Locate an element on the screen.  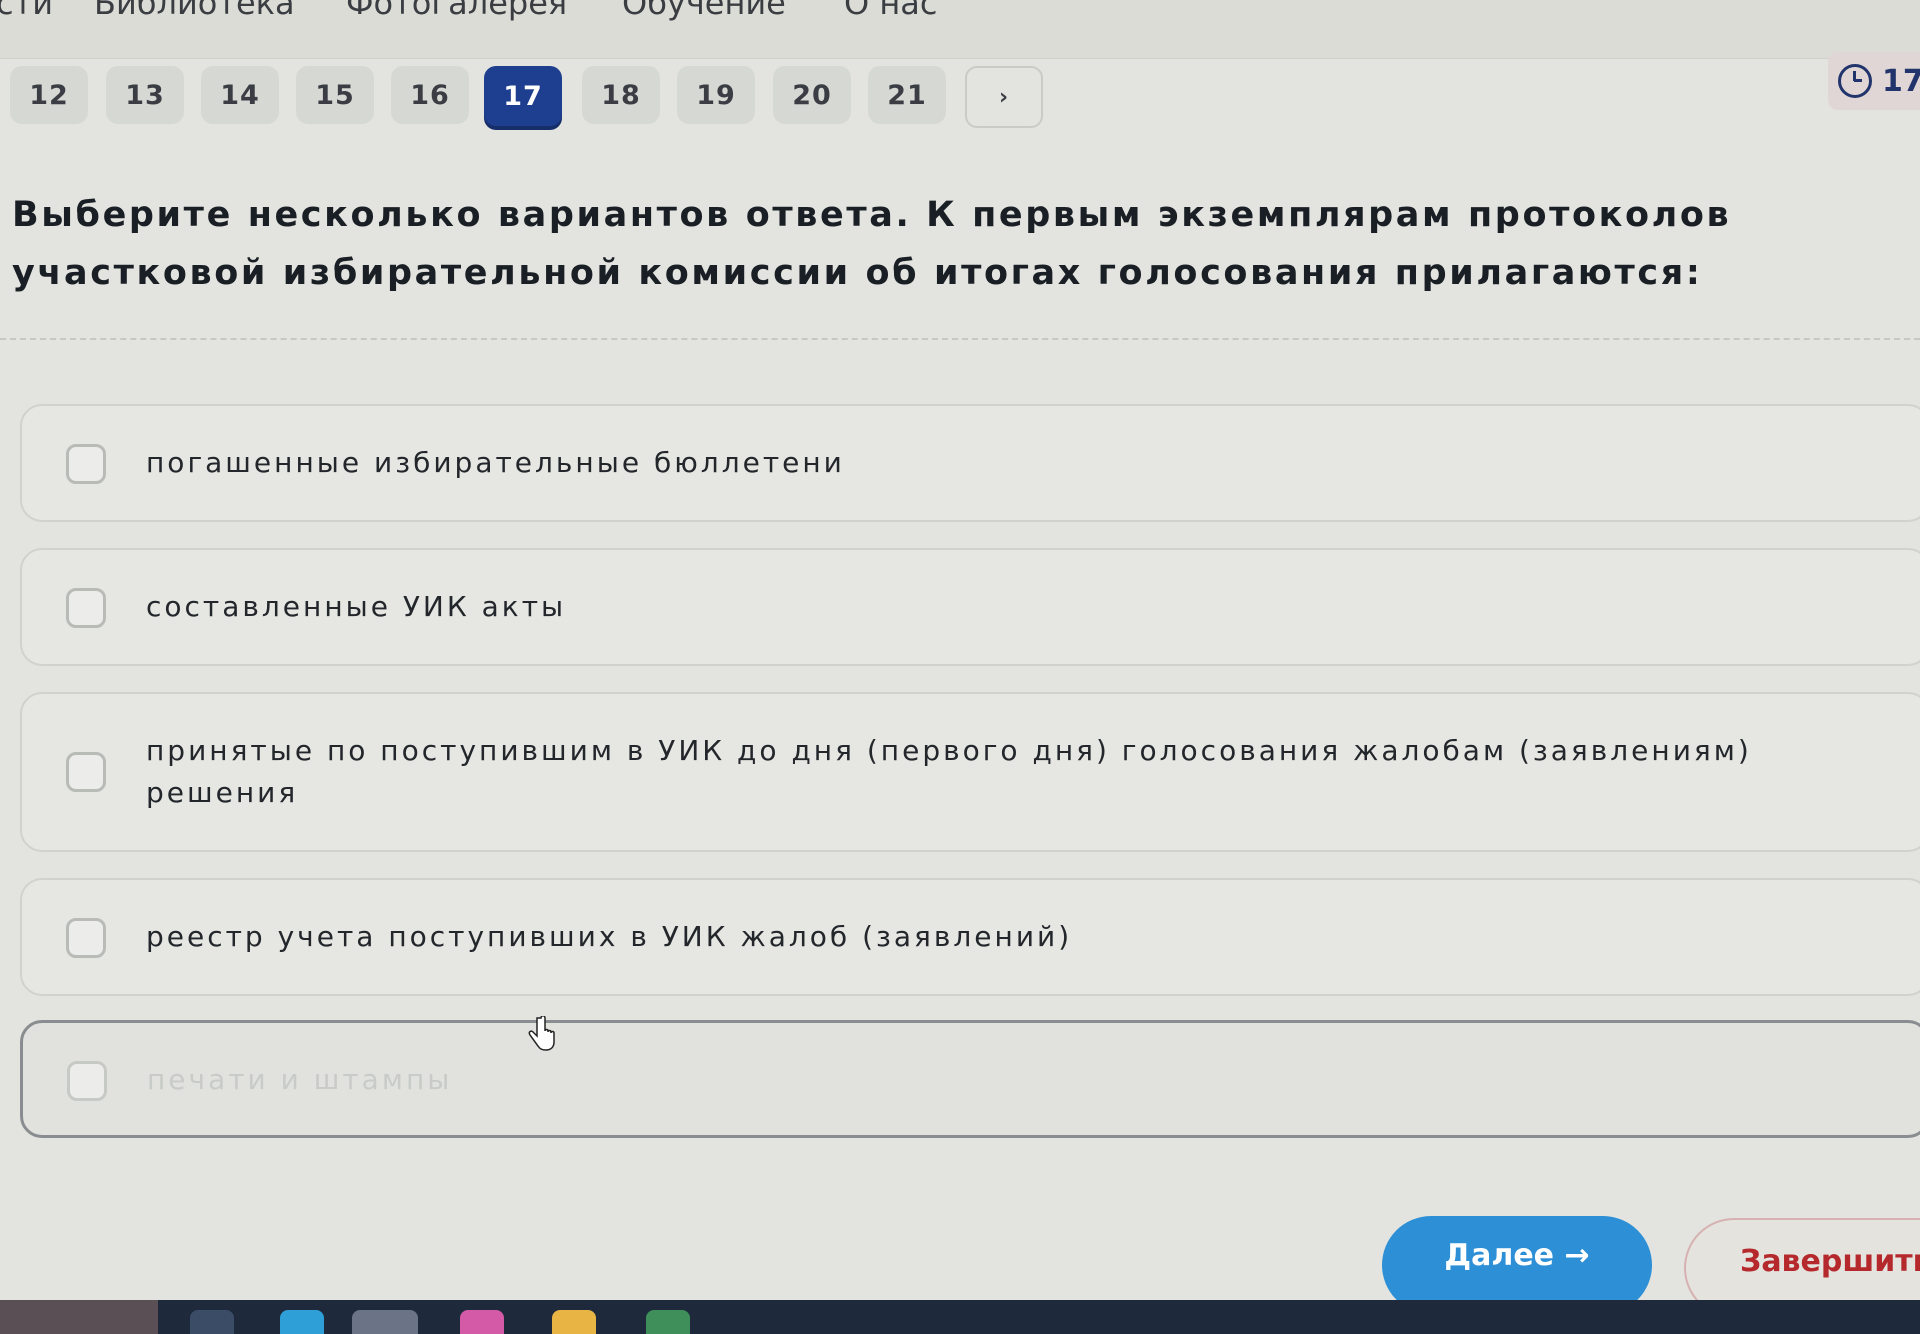
page-button-17-current: 17 is located at coordinates (523, 96).